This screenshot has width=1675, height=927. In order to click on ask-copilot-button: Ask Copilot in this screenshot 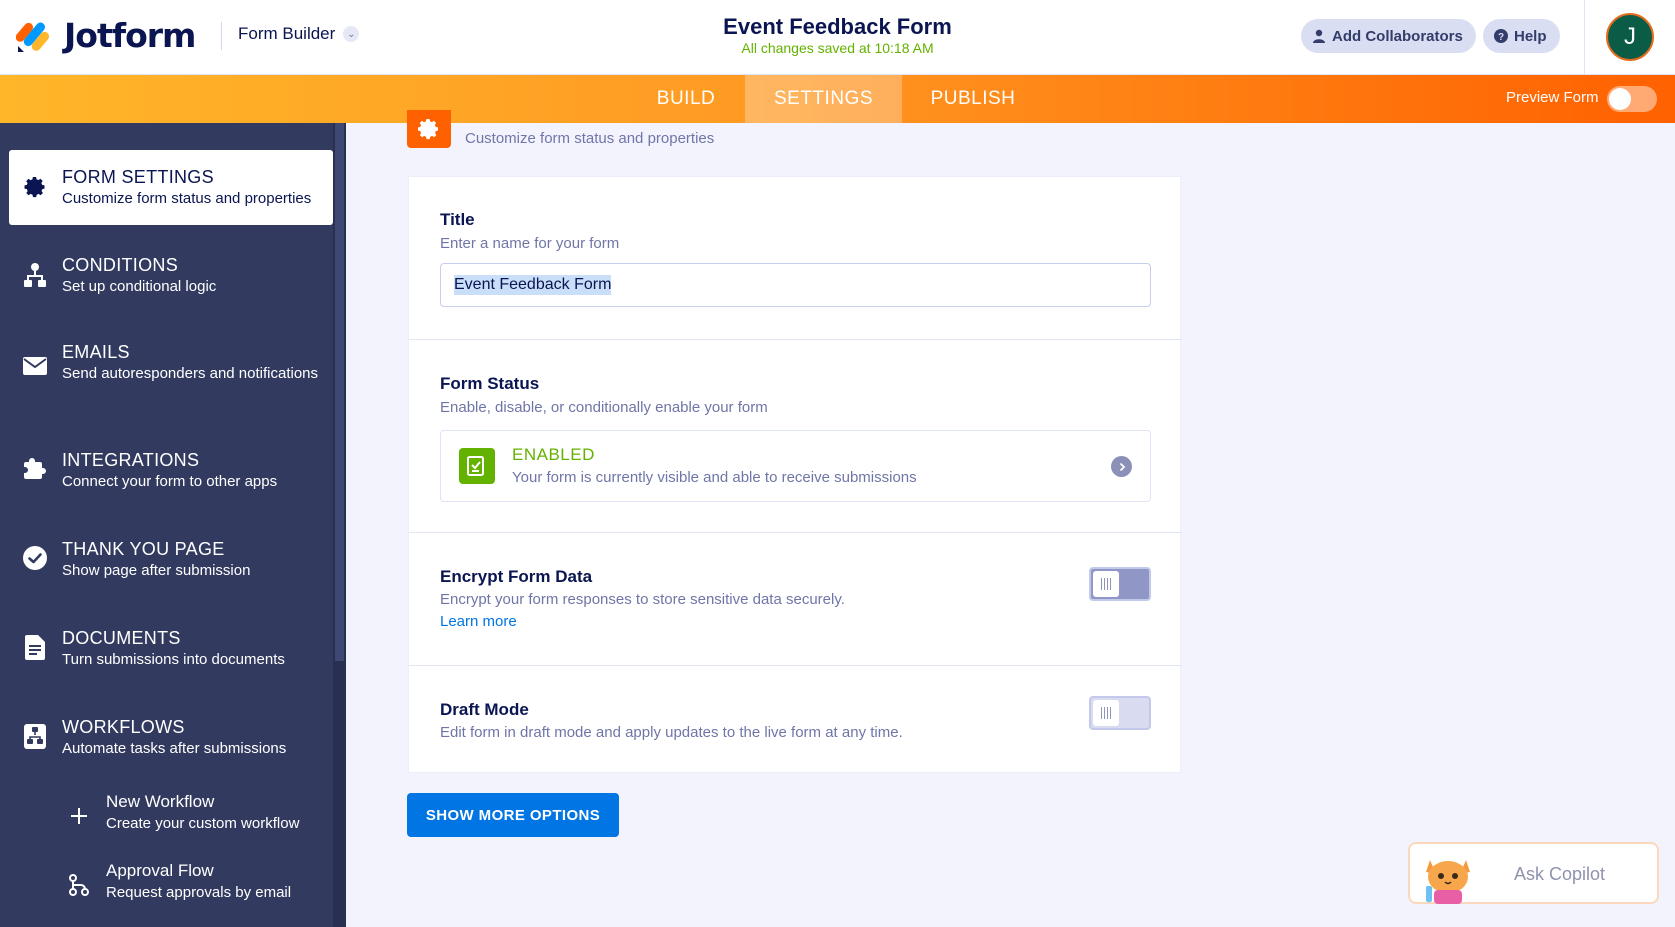, I will do `click(1533, 873)`.